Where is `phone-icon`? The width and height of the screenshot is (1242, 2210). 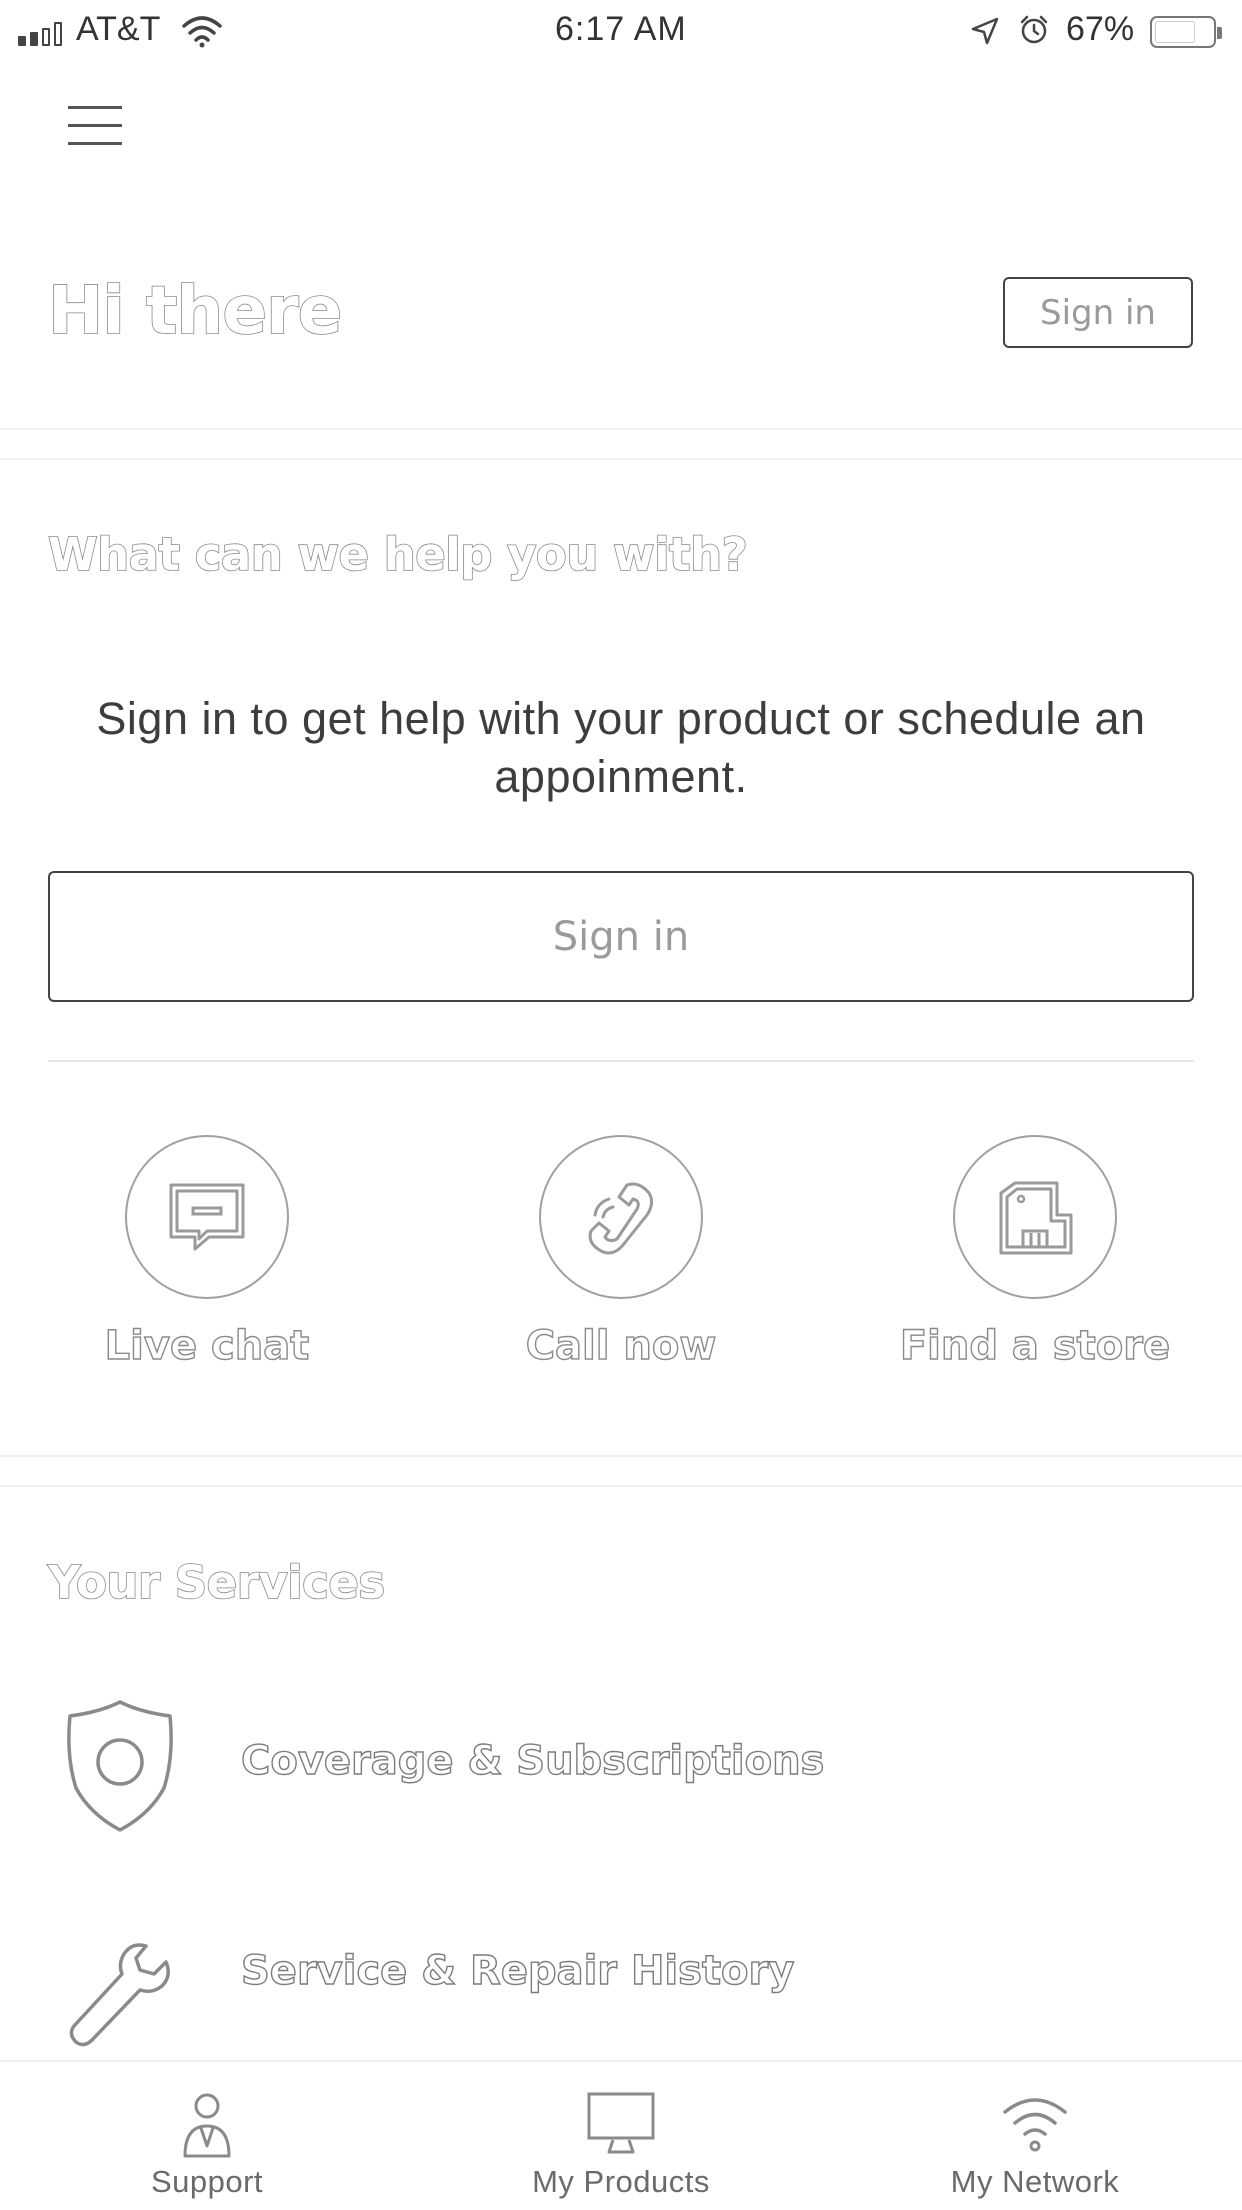
phone-icon is located at coordinates (621, 1218).